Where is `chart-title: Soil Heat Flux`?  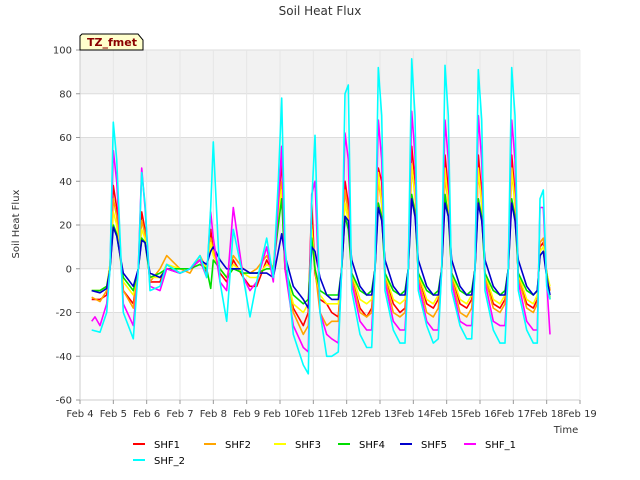
chart-title: Soil Heat Flux is located at coordinates (320, 11).